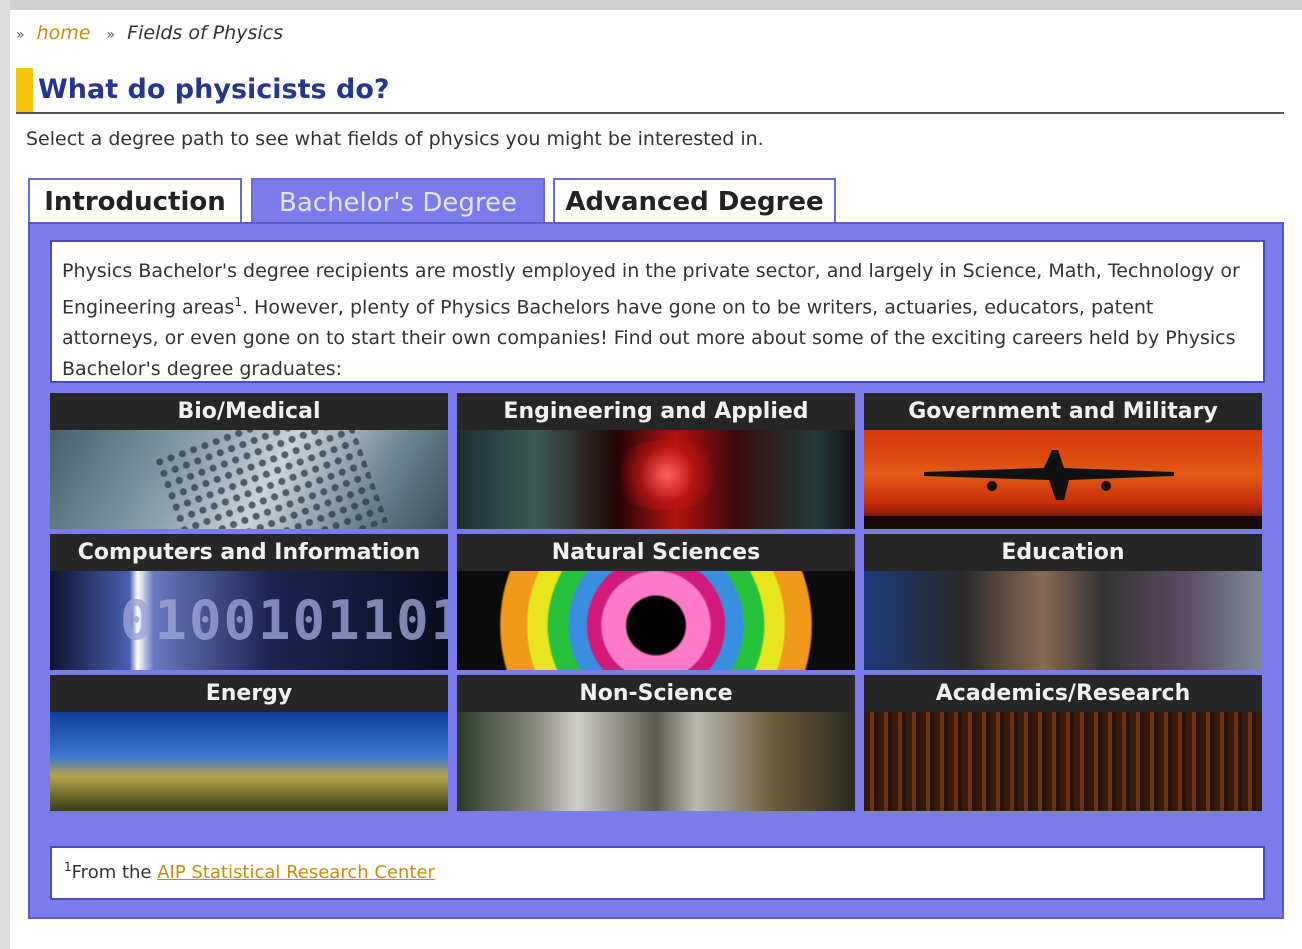 The width and height of the screenshot is (1302, 949). What do you see at coordinates (214, 89) in the screenshot?
I see `page-title: What do physicists do?` at bounding box center [214, 89].